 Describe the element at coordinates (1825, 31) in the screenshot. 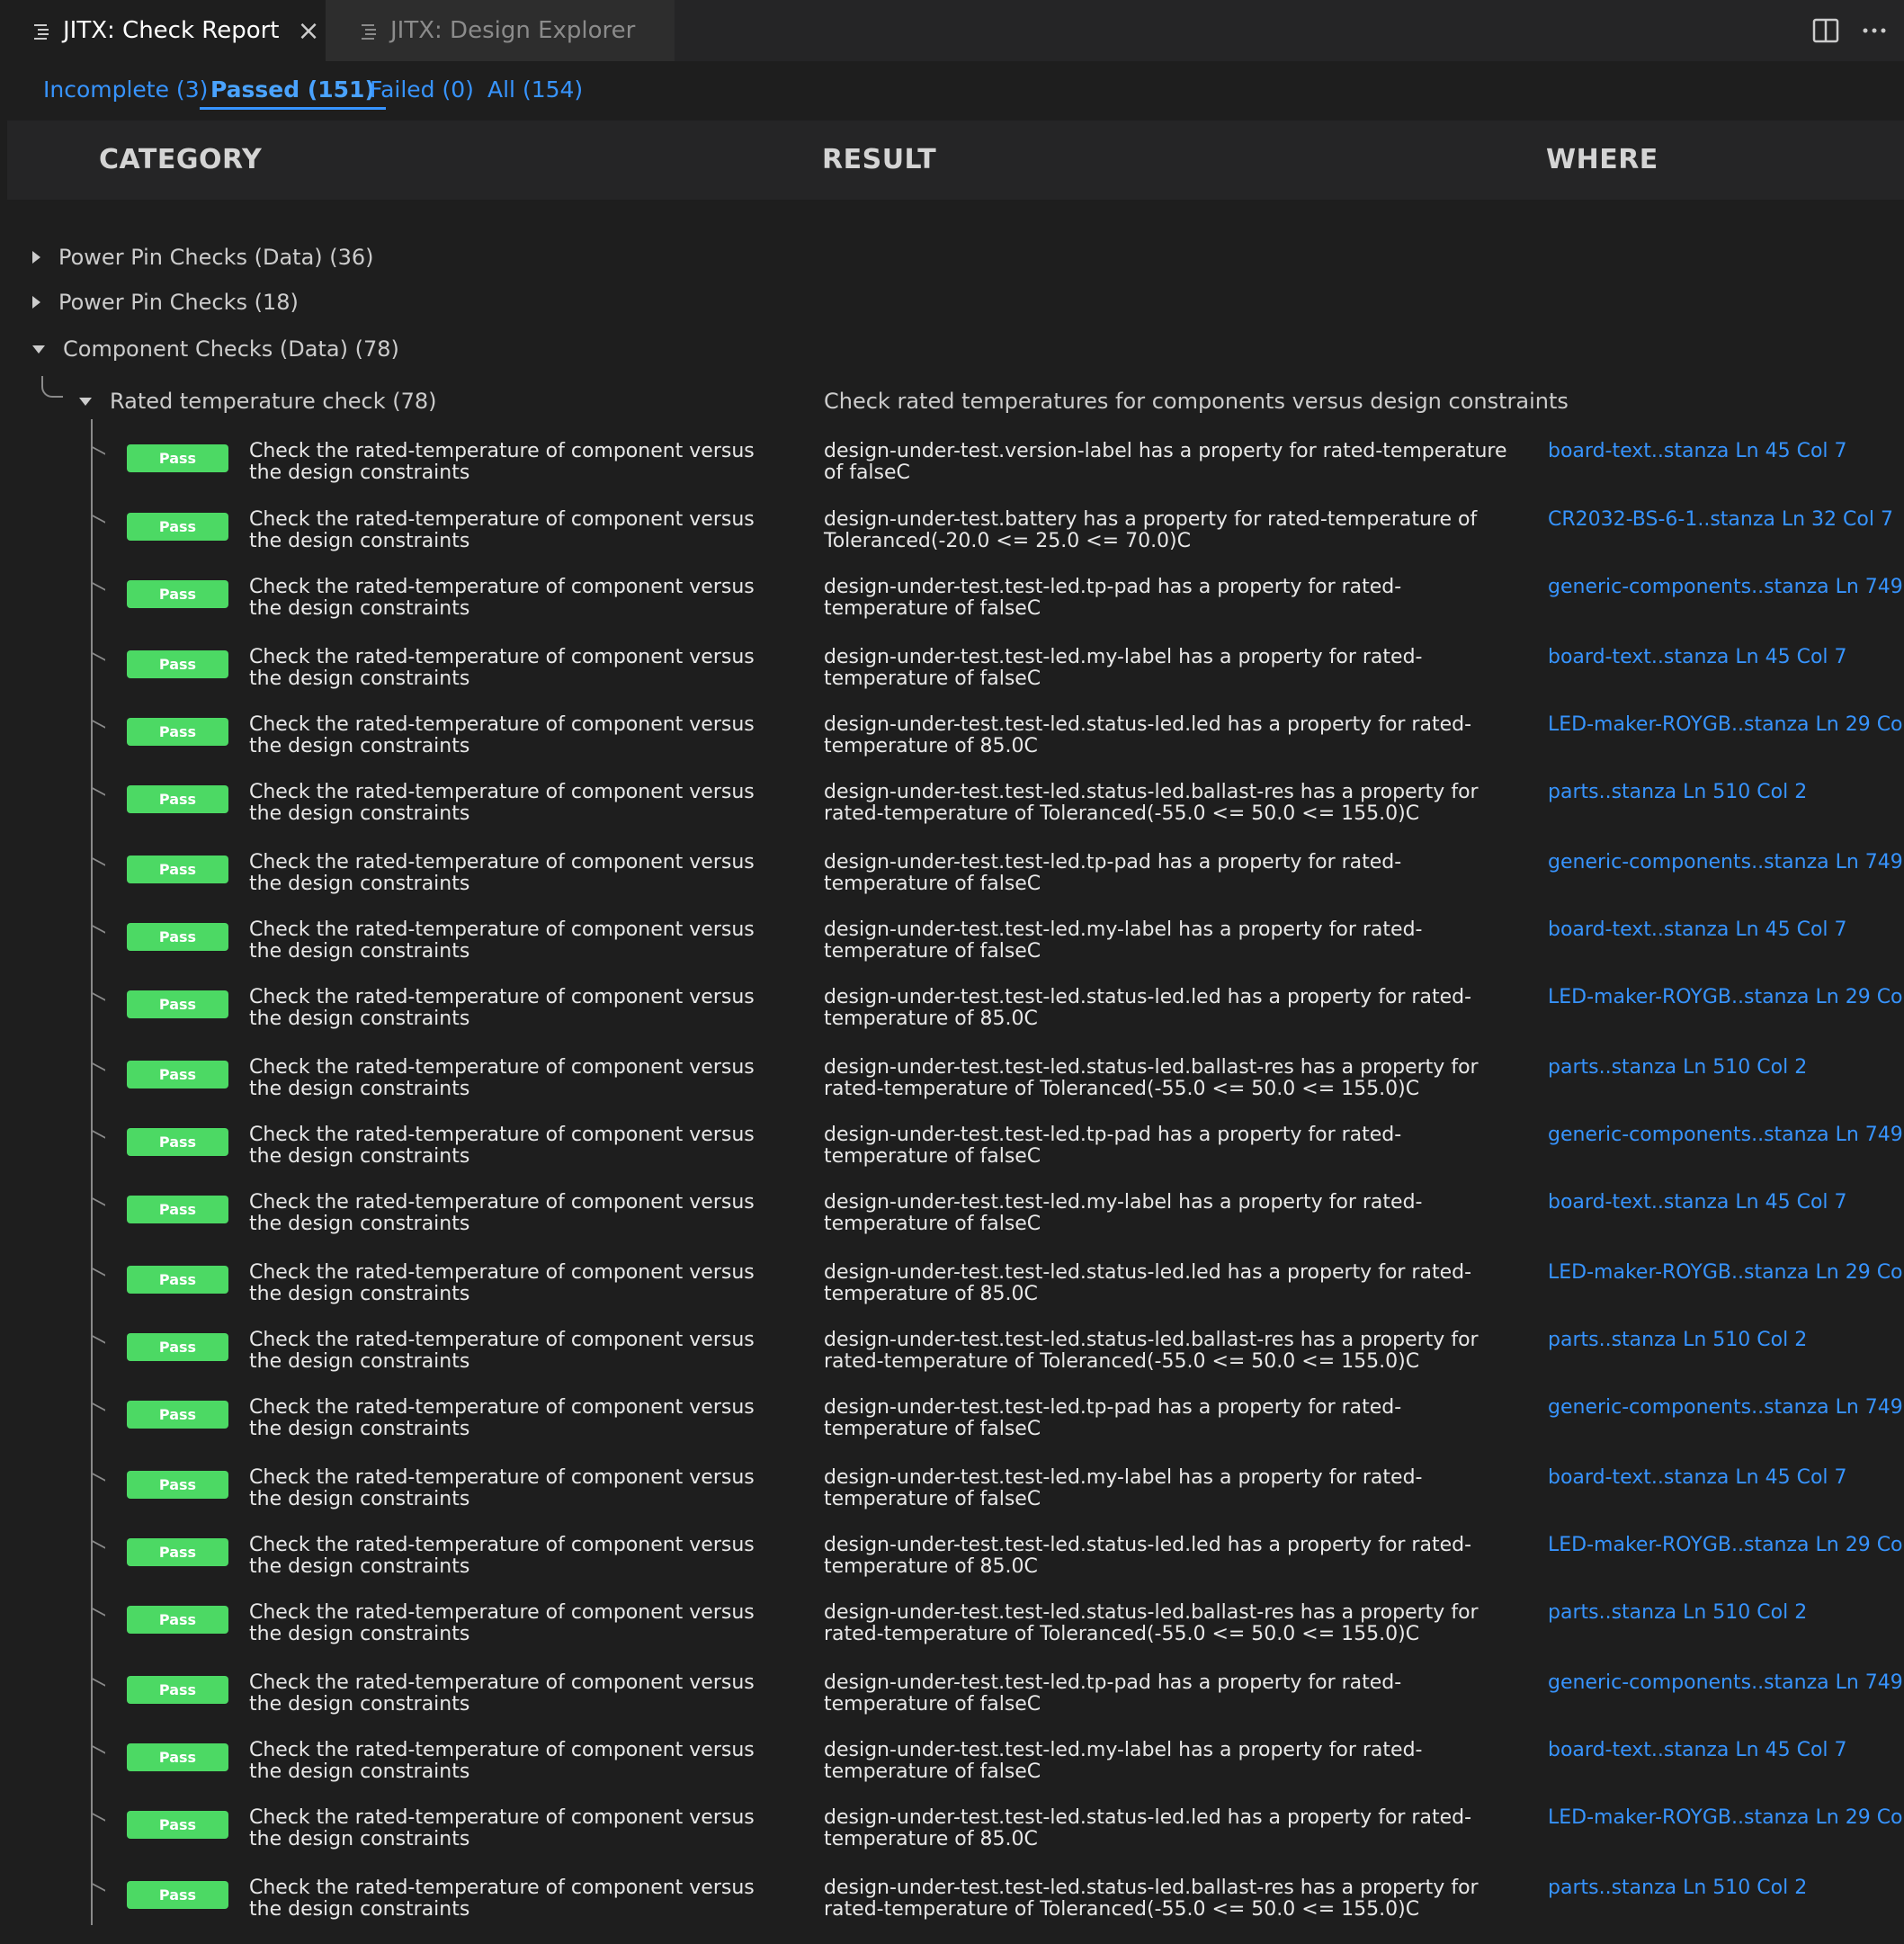

I see `split-editor-icon` at that location.